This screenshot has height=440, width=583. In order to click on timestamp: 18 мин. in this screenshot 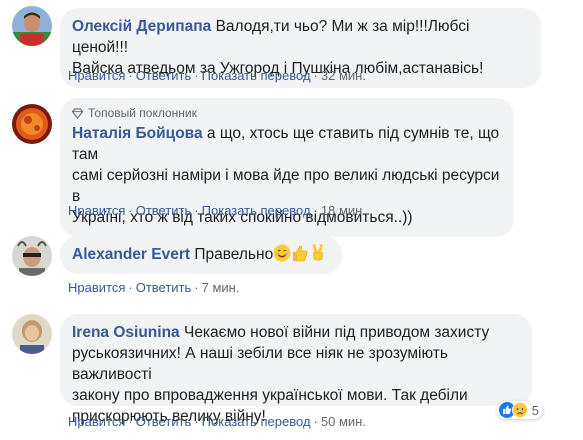, I will do `click(343, 210)`.